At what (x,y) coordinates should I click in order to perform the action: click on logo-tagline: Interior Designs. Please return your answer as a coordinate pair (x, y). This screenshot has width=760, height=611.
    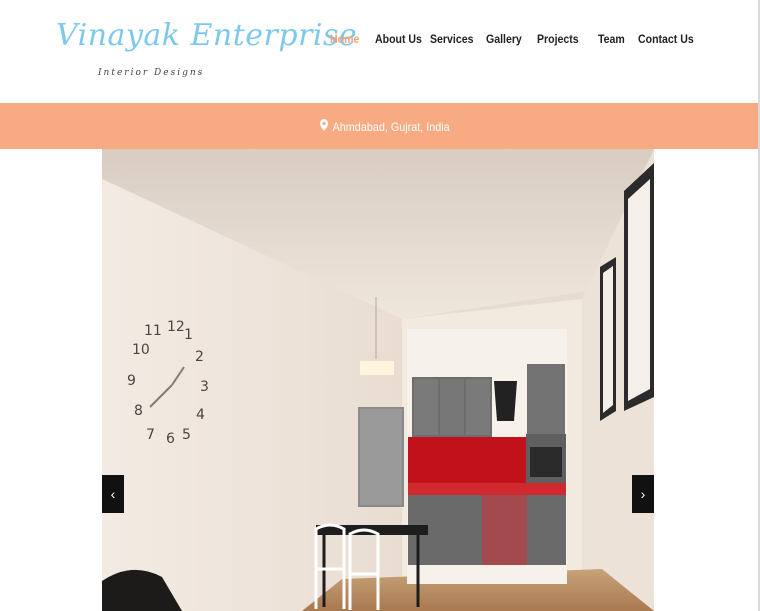
    Looking at the image, I should click on (151, 73).